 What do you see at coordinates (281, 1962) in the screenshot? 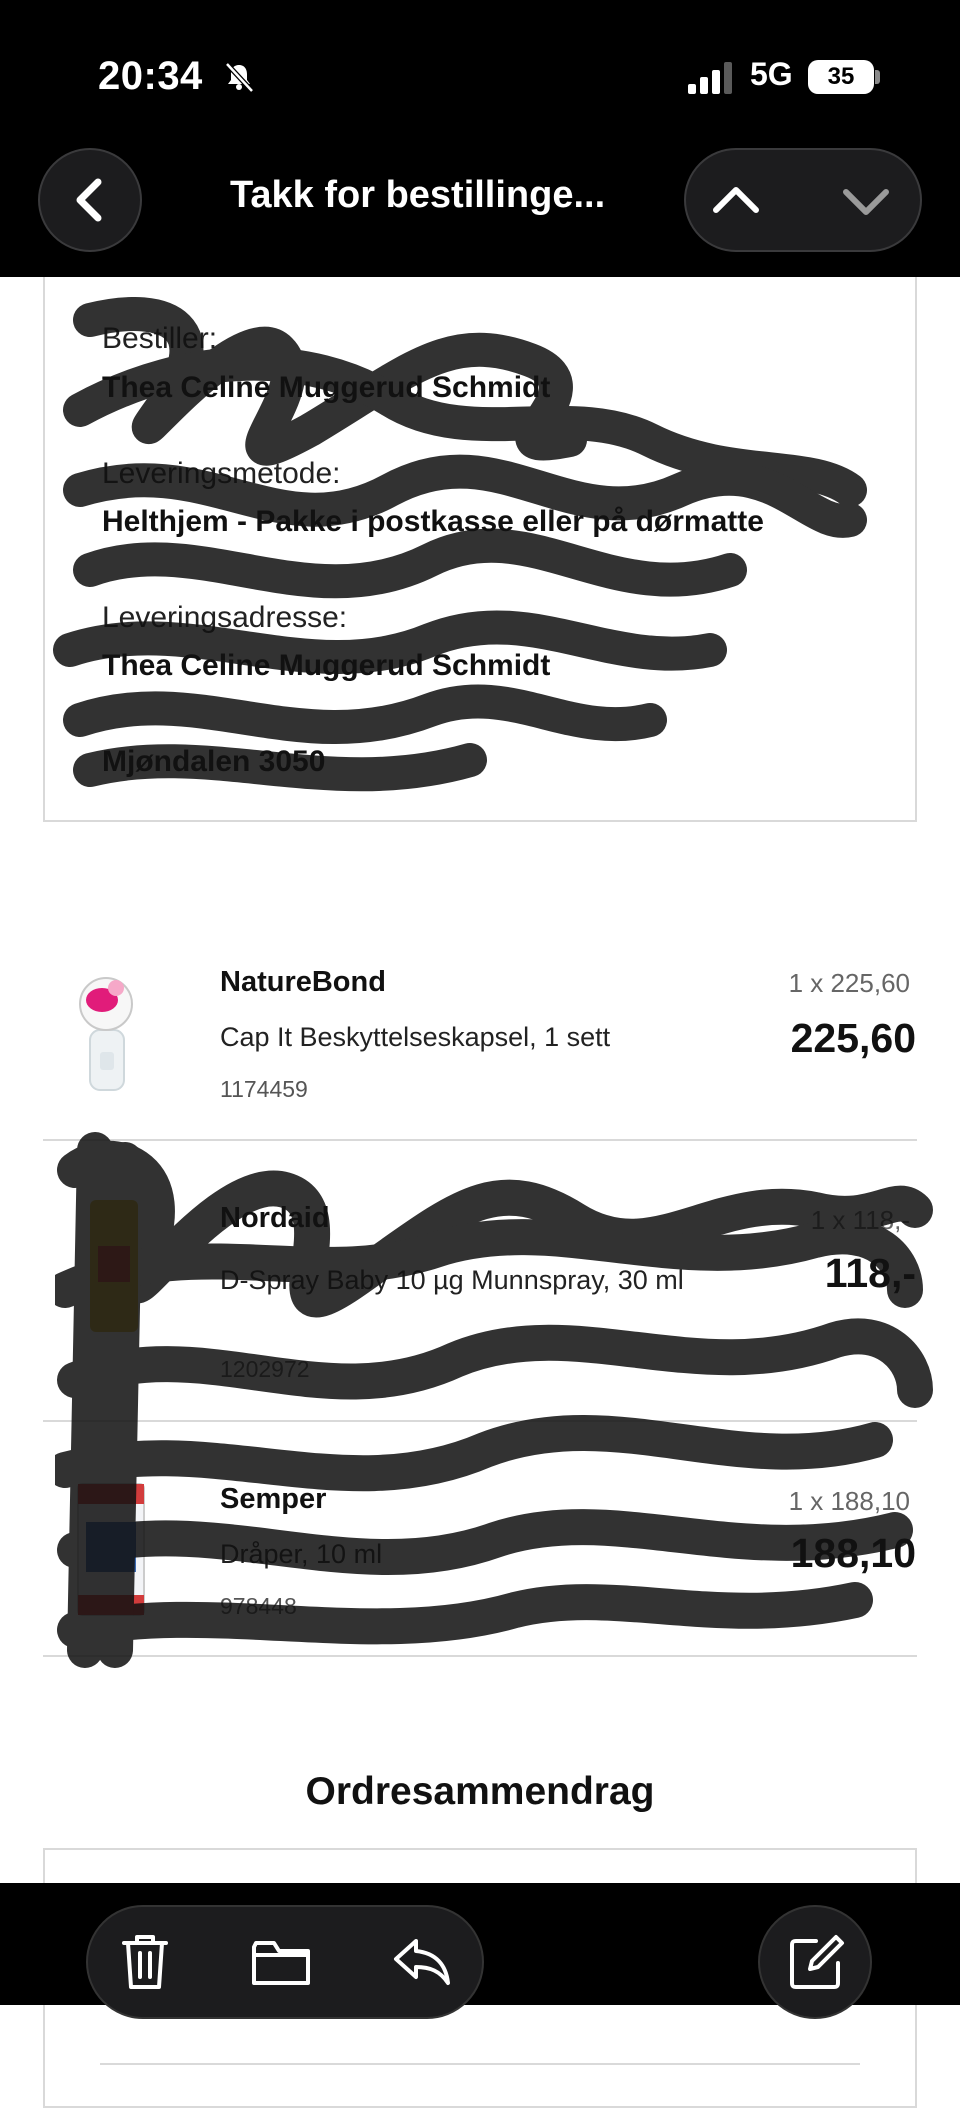
I see `folder-icon` at bounding box center [281, 1962].